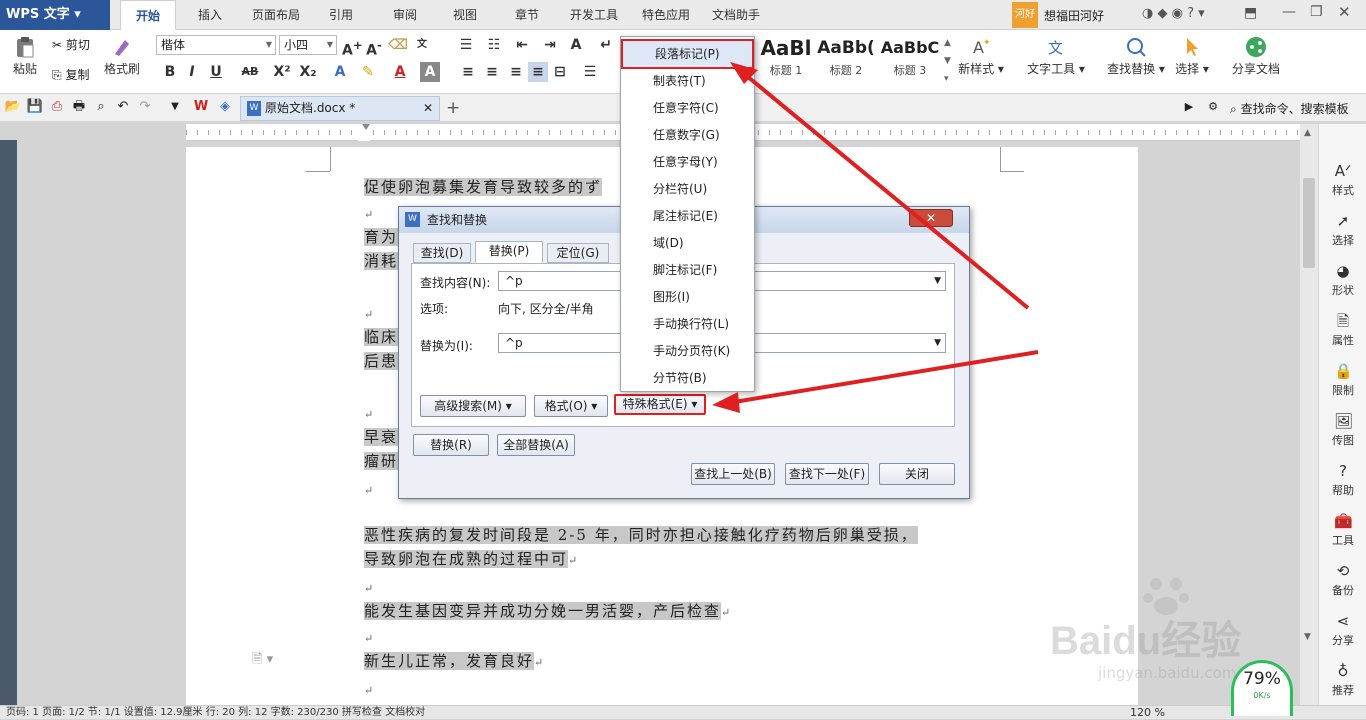  What do you see at coordinates (210, 15) in the screenshot?
I see `tab-insert: 插入` at bounding box center [210, 15].